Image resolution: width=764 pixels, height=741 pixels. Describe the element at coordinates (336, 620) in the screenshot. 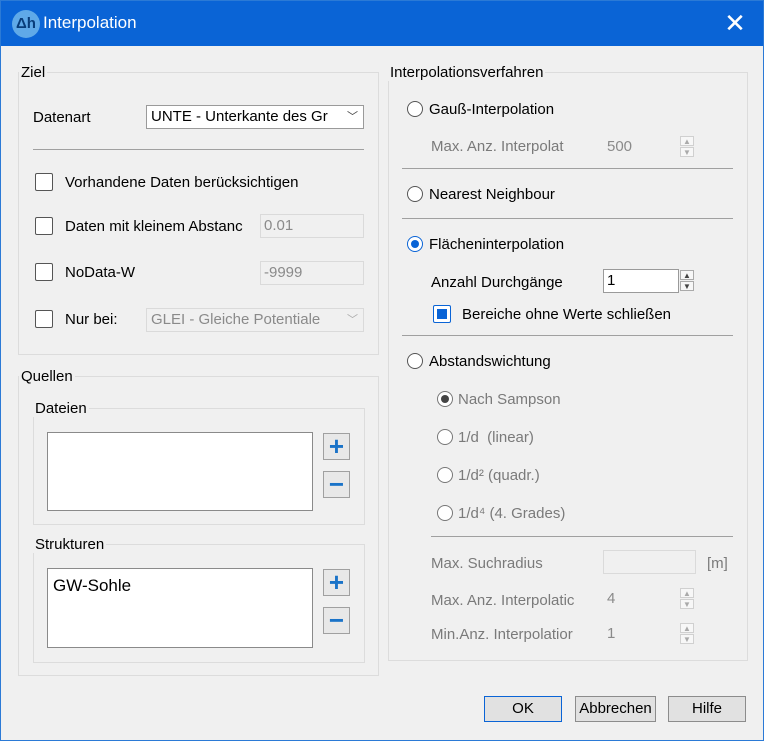

I see `remove-structure-button: −` at that location.